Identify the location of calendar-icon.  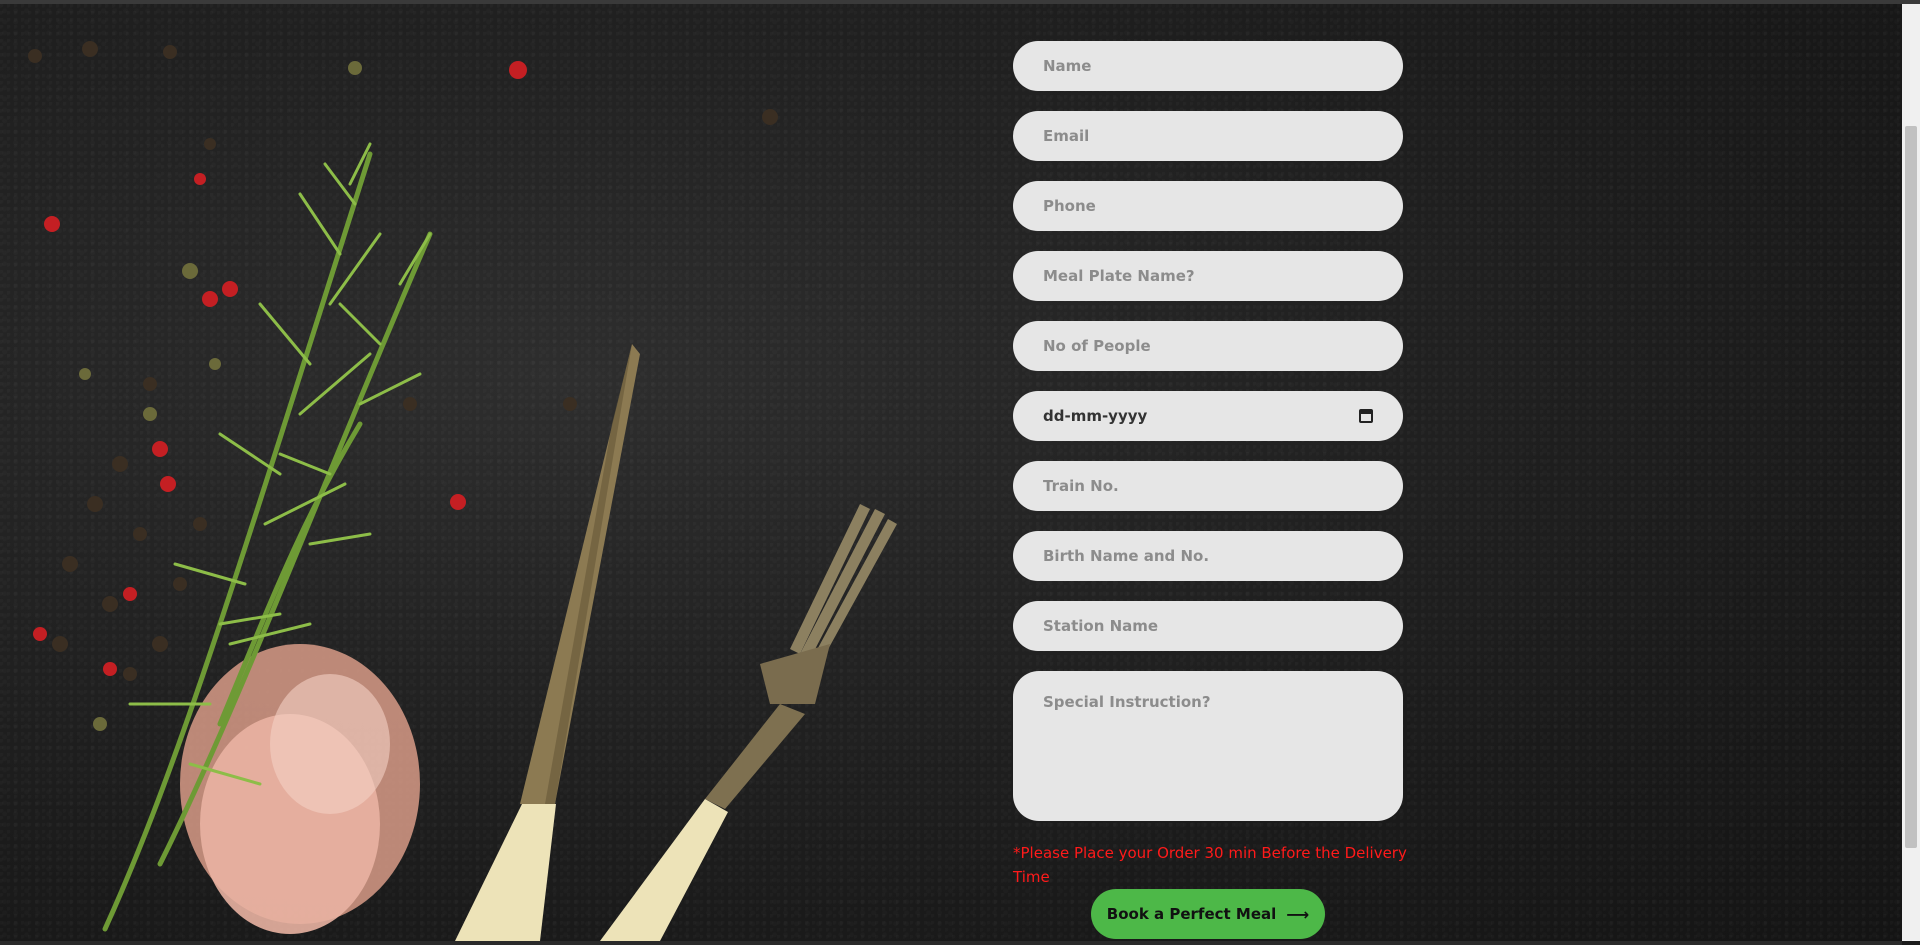
(1366, 416).